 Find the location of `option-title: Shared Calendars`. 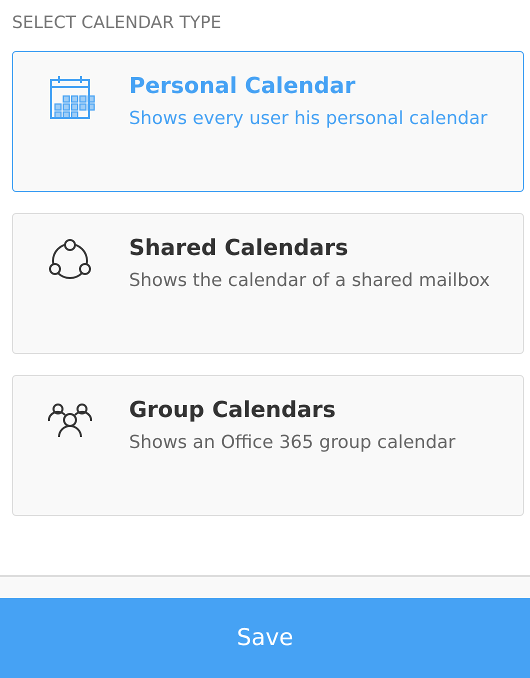

option-title: Shared Calendars is located at coordinates (239, 249).